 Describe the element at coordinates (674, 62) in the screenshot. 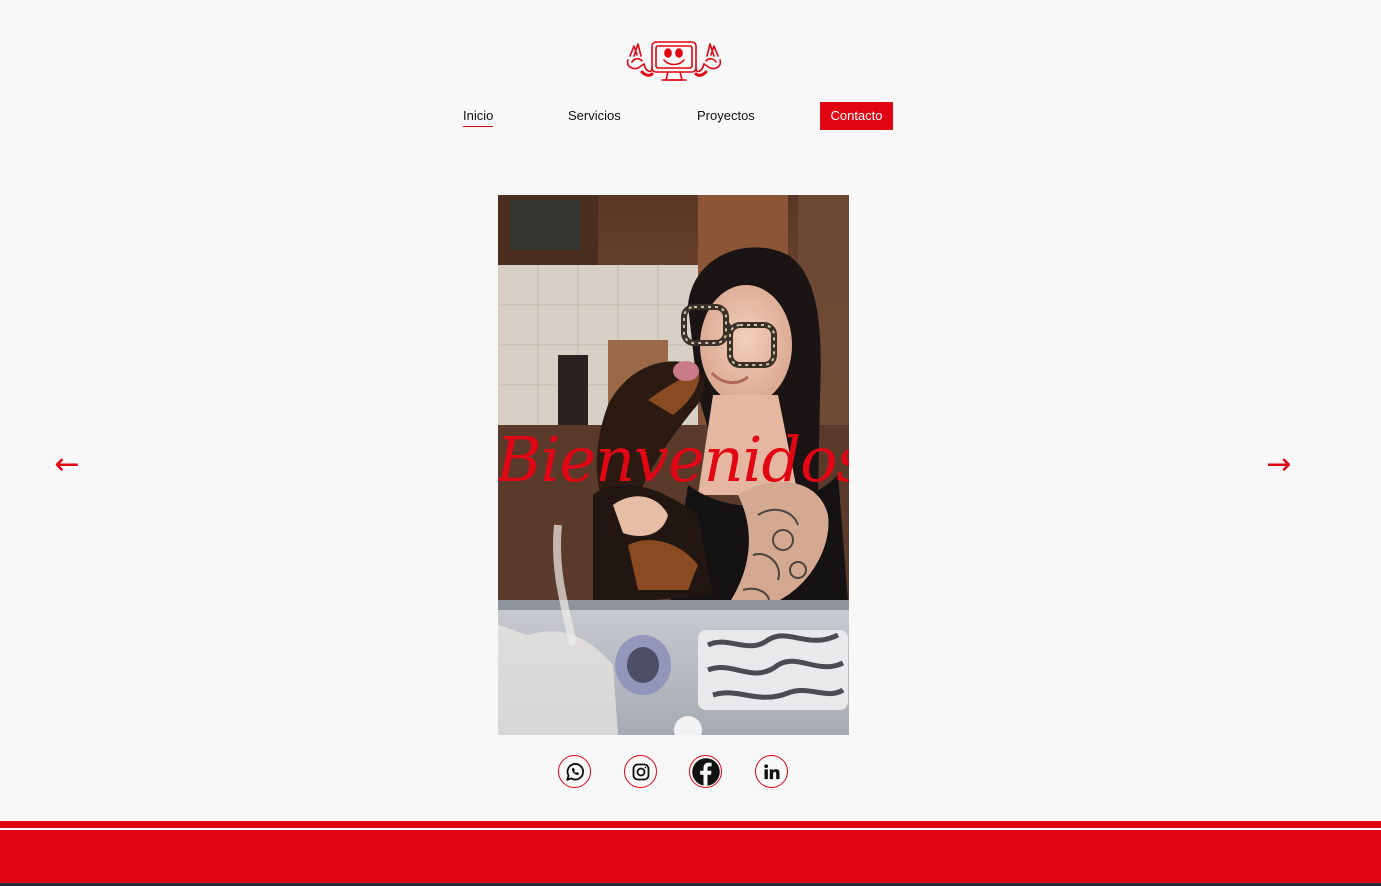

I see `monitor-mascot-logo-icon` at that location.